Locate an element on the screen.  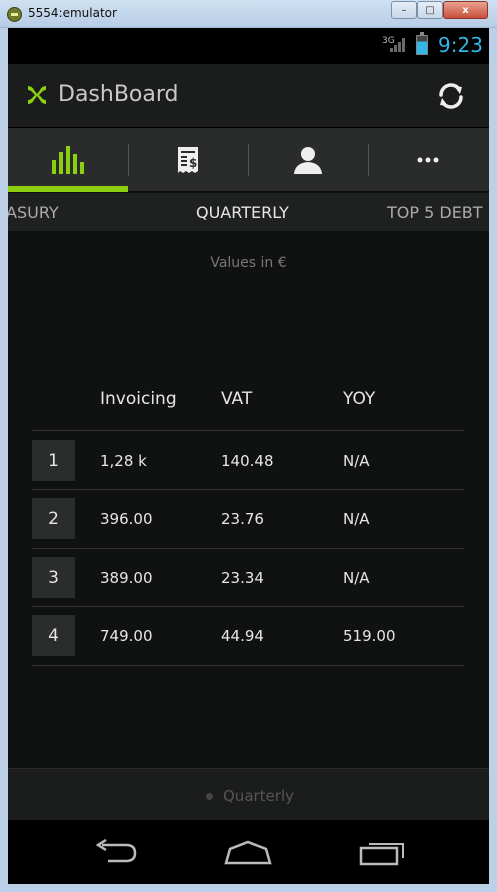
home-icon is located at coordinates (248, 852).